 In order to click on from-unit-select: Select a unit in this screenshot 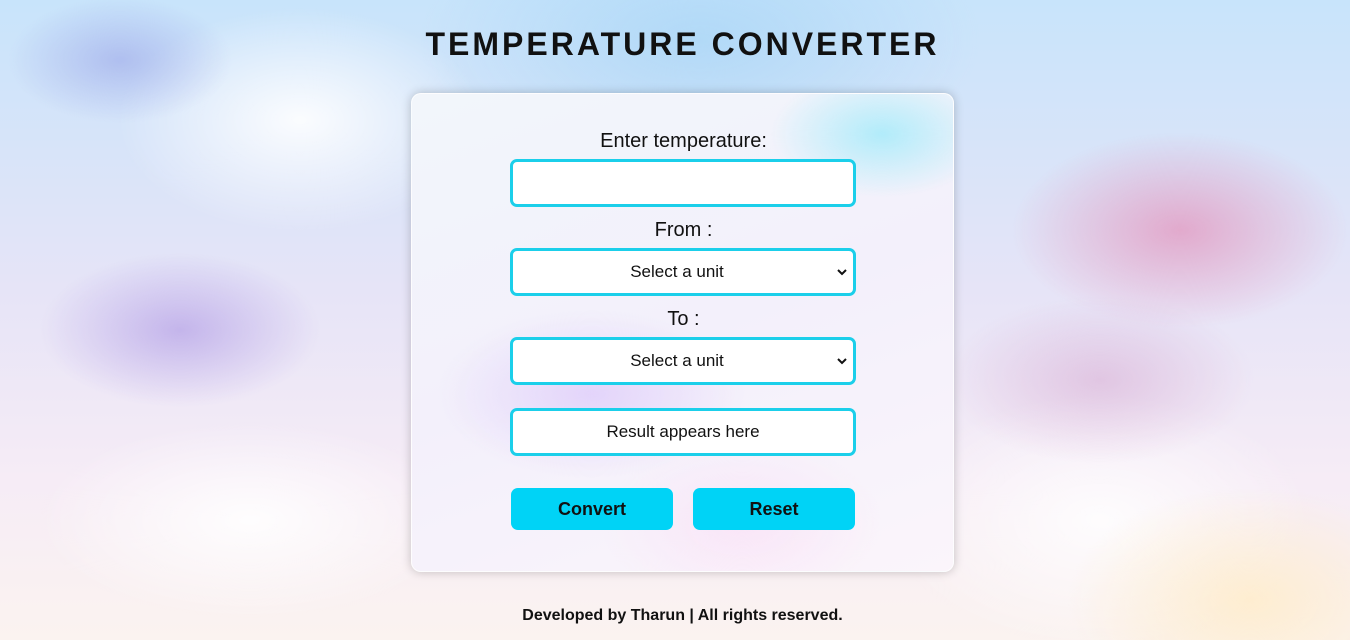, I will do `click(683, 272)`.